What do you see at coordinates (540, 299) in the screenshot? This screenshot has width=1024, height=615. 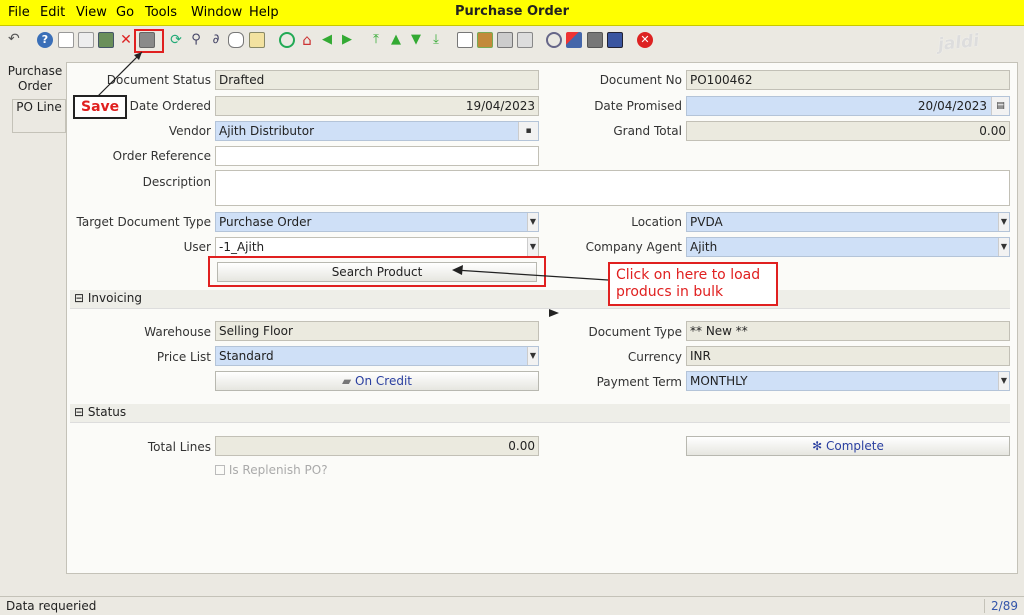 I see `invoicing-section-header: ⊟ Invoicing` at bounding box center [540, 299].